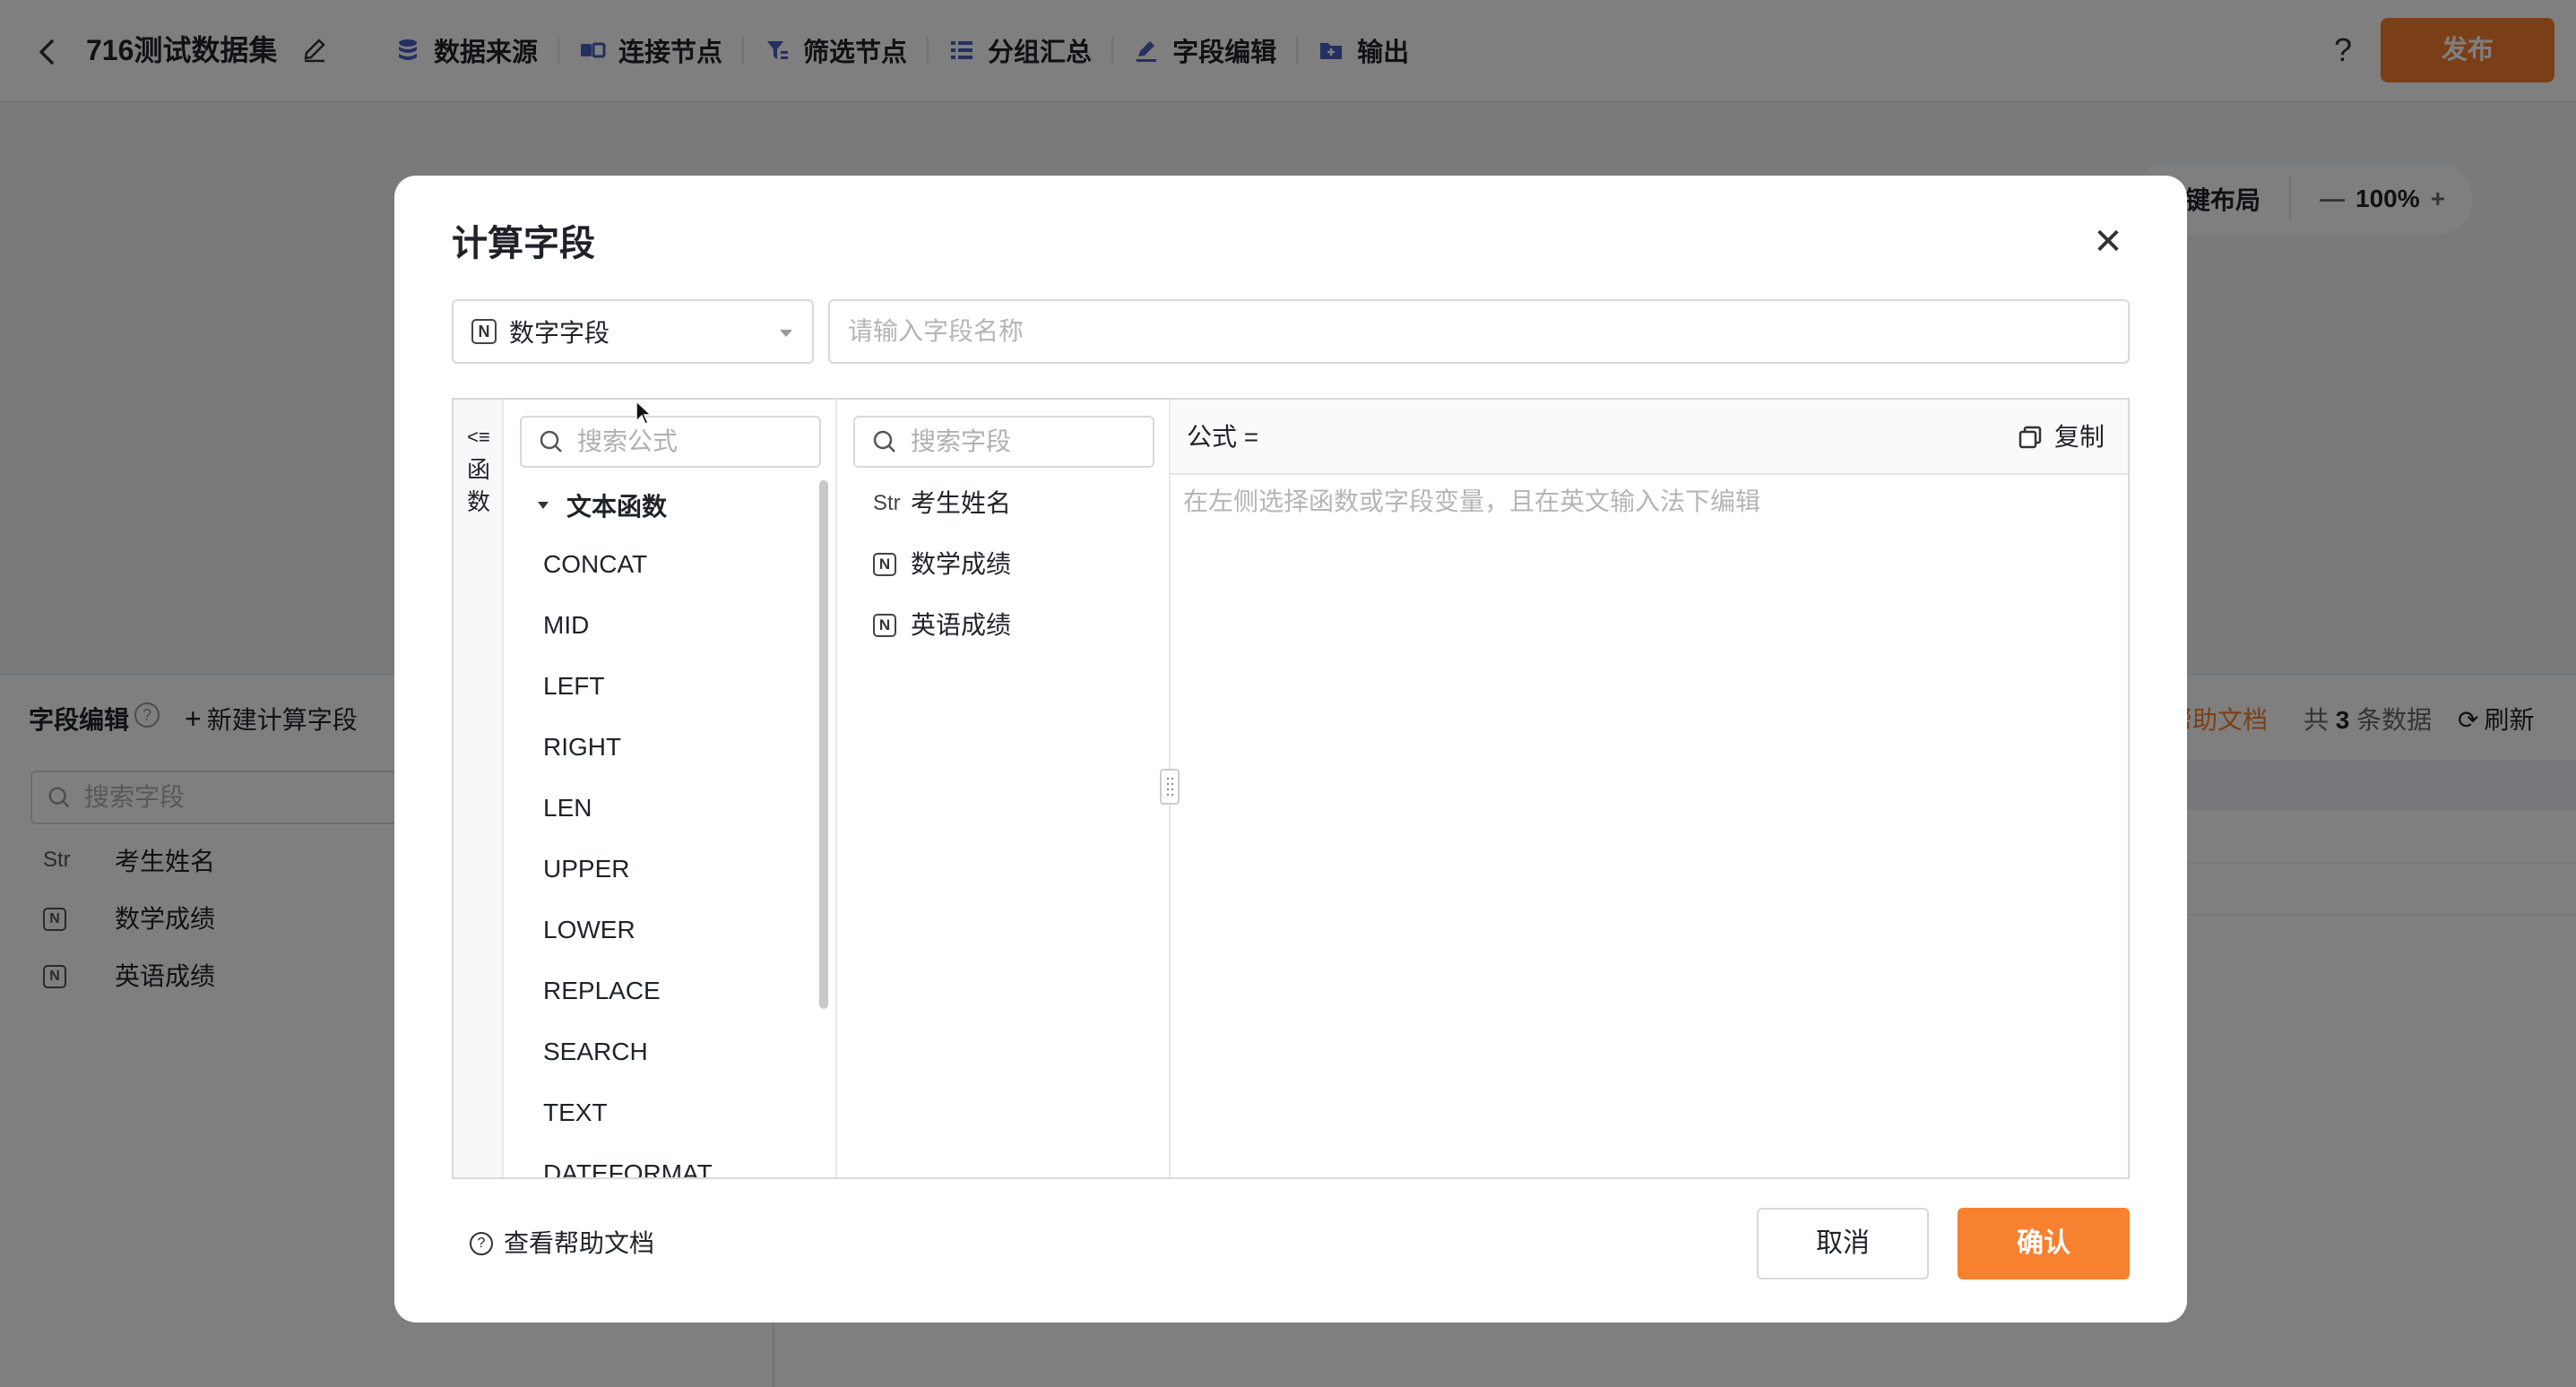  What do you see at coordinates (887, 503) in the screenshot?
I see `string-type-icon: Str` at bounding box center [887, 503].